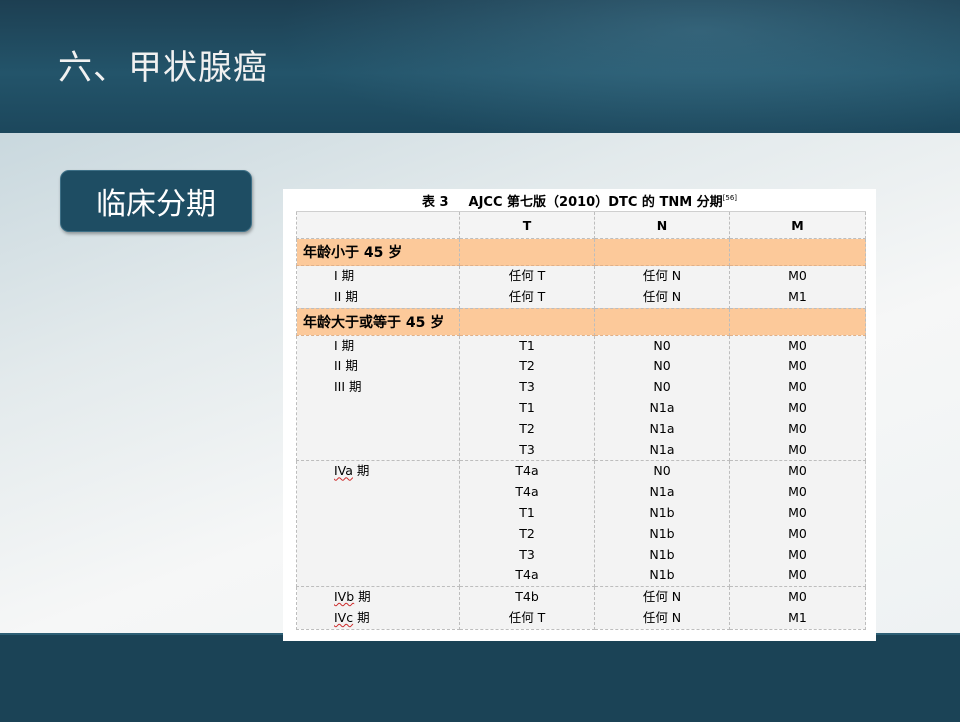 The height and width of the screenshot is (722, 960). What do you see at coordinates (378, 287) in the screenshot?
I see `stage-cell: I 期 II 期` at bounding box center [378, 287].